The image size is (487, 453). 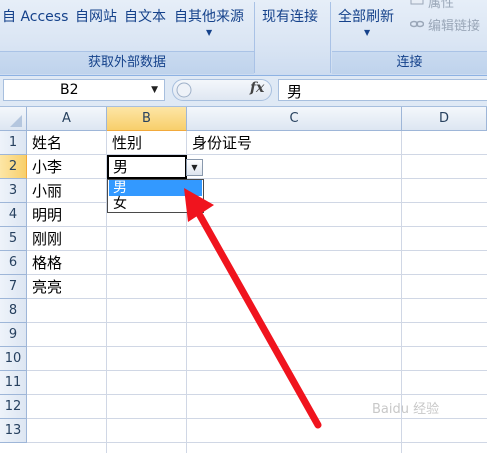 I want to click on from-access-button: 自 Access, so click(x=35, y=16).